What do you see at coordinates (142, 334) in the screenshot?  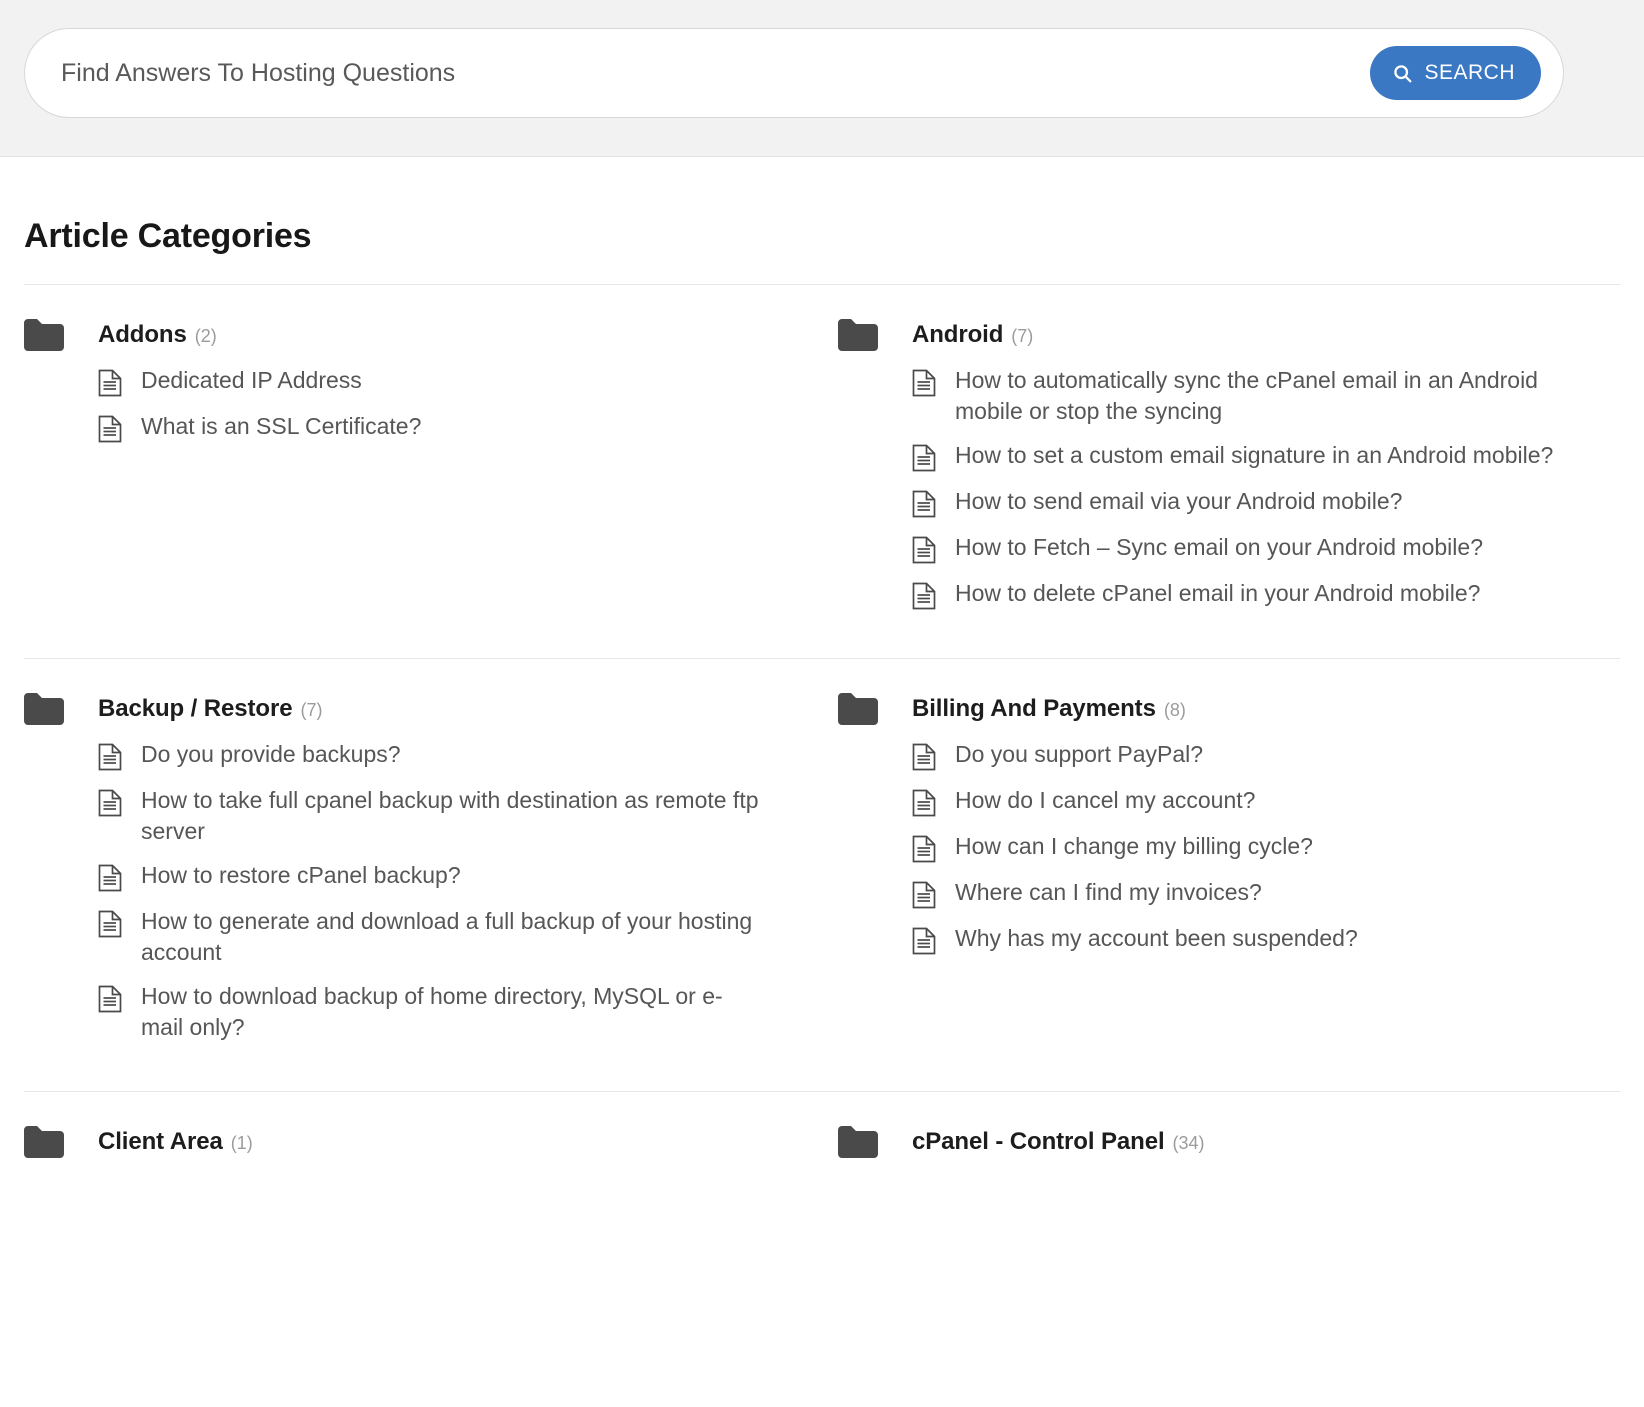 I see `category-title: Addons` at bounding box center [142, 334].